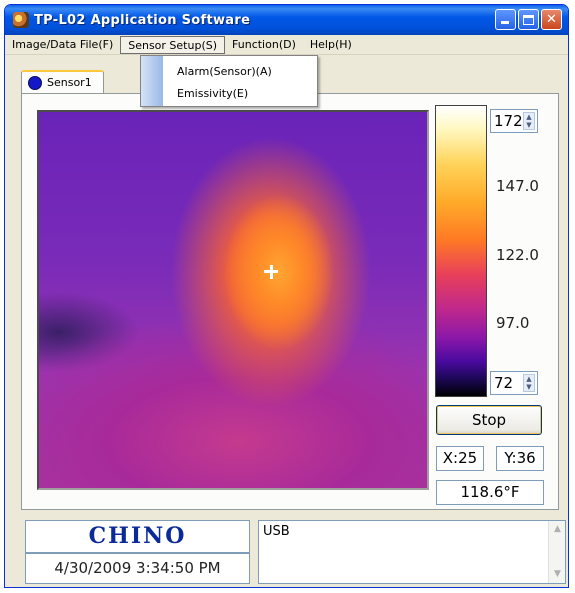  I want to click on menu-item-emissivity: Emissivity(E), so click(212, 94).